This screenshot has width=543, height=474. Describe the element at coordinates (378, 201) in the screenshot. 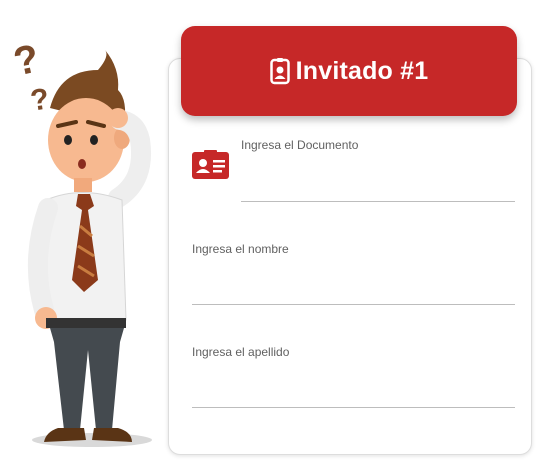

I see `document-input-underline` at that location.